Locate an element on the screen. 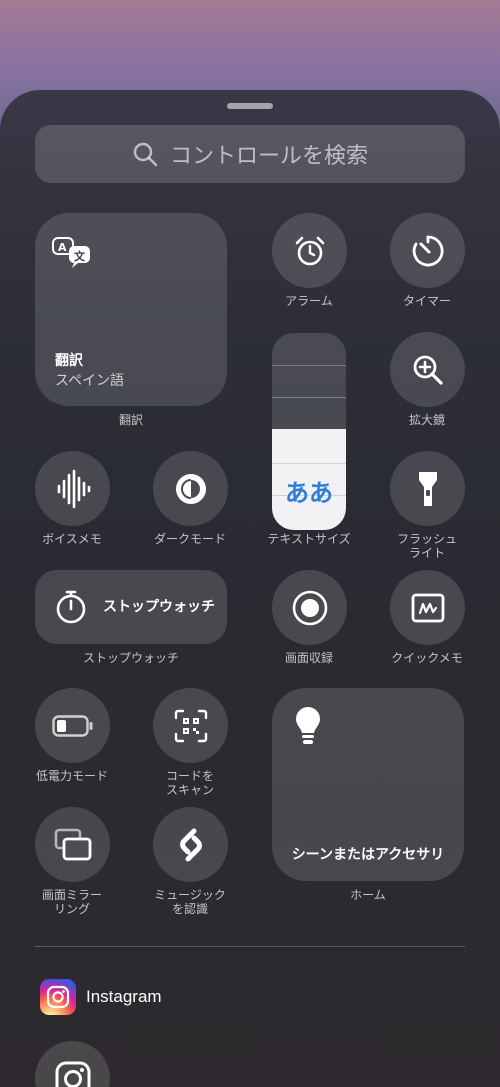  translate-icon: A 文 is located at coordinates (71, 252).